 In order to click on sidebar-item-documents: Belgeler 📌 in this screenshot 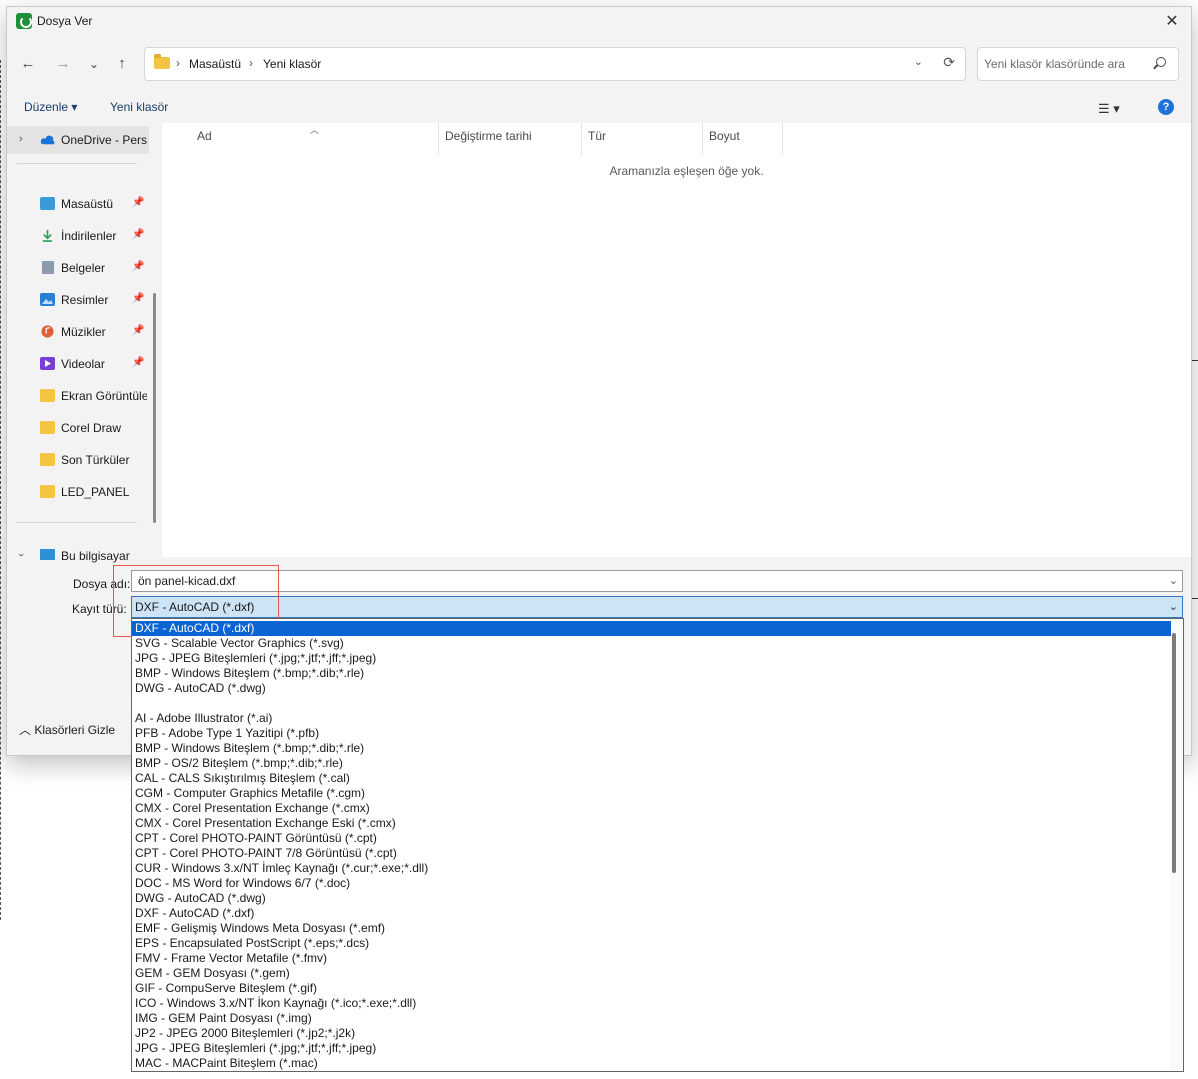, I will do `click(78, 268)`.